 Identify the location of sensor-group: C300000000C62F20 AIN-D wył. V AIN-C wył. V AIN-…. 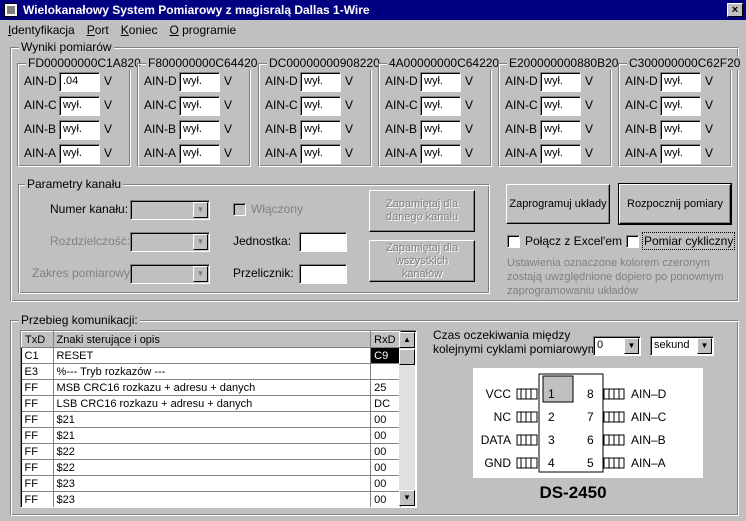
(680, 111).